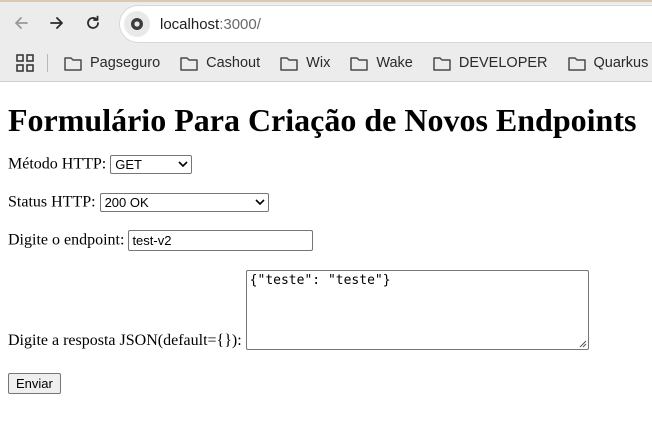 The width and height of the screenshot is (652, 436). Describe the element at coordinates (417, 310) in the screenshot. I see `response-textarea: {"teste": "teste"}` at that location.